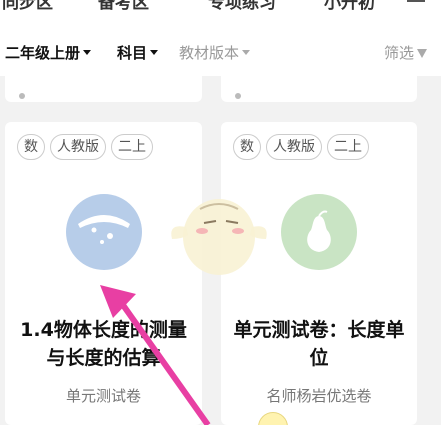  What do you see at coordinates (219, 237) in the screenshot?
I see `mascot-icon` at bounding box center [219, 237].